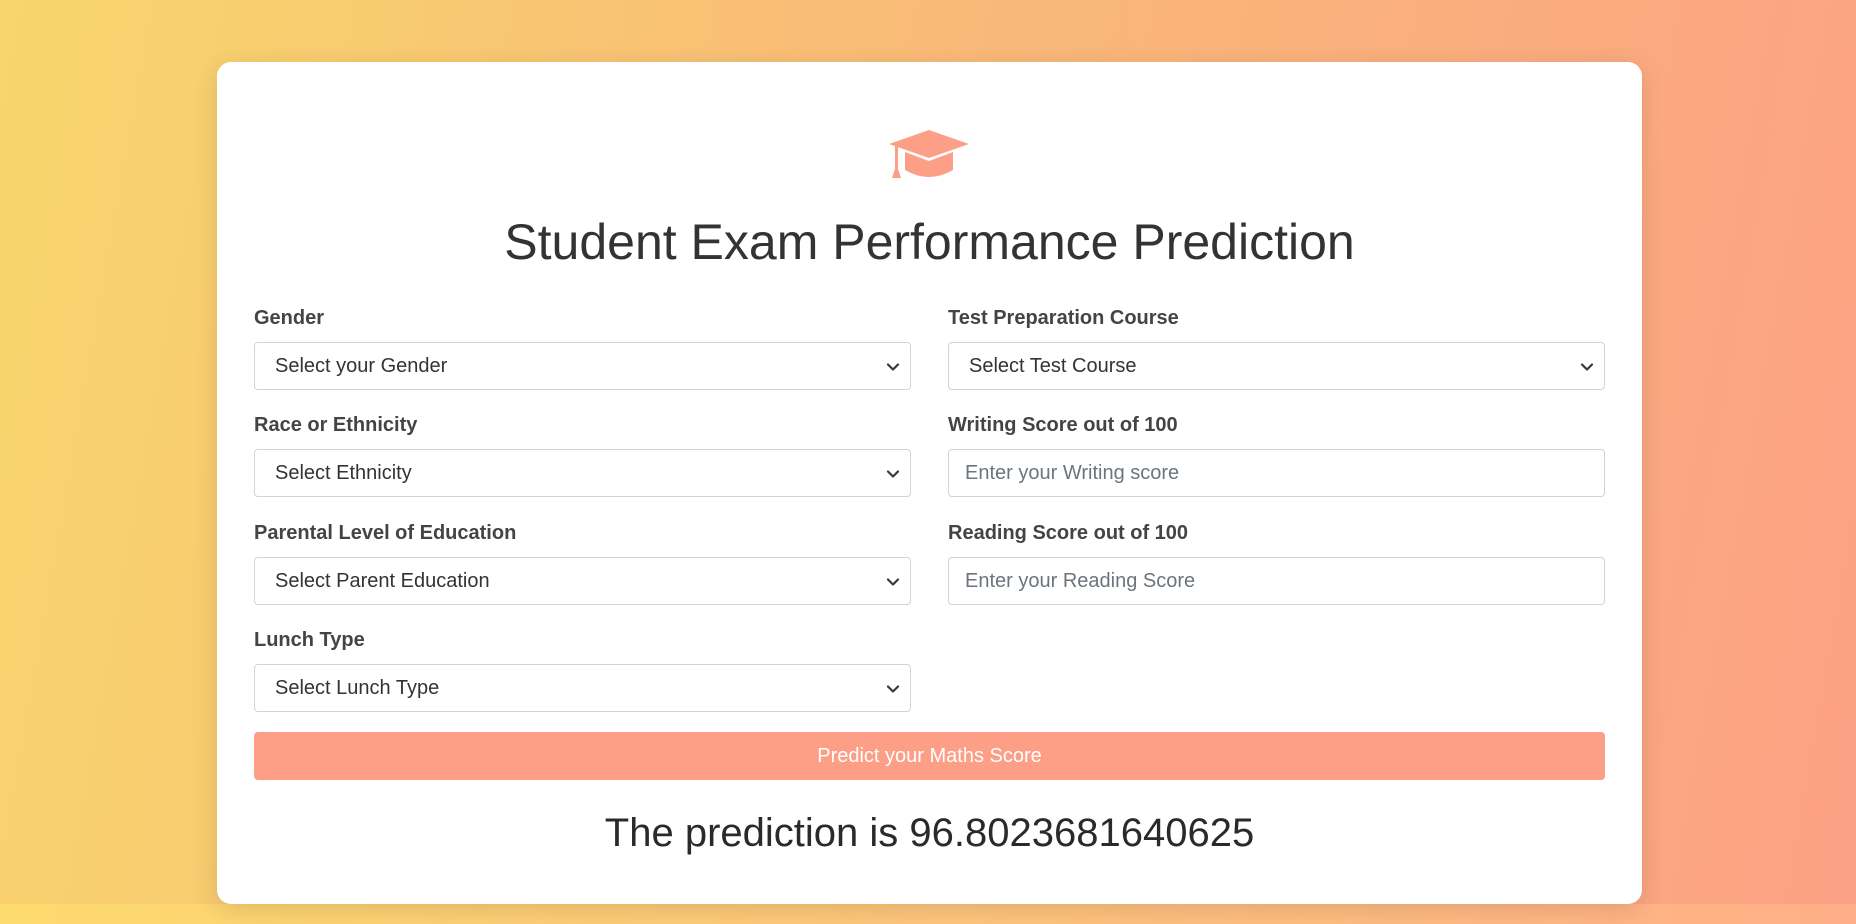 The image size is (1856, 924). Describe the element at coordinates (1068, 533) in the screenshot. I see `reading-score-label: Reading Score out of 100` at that location.